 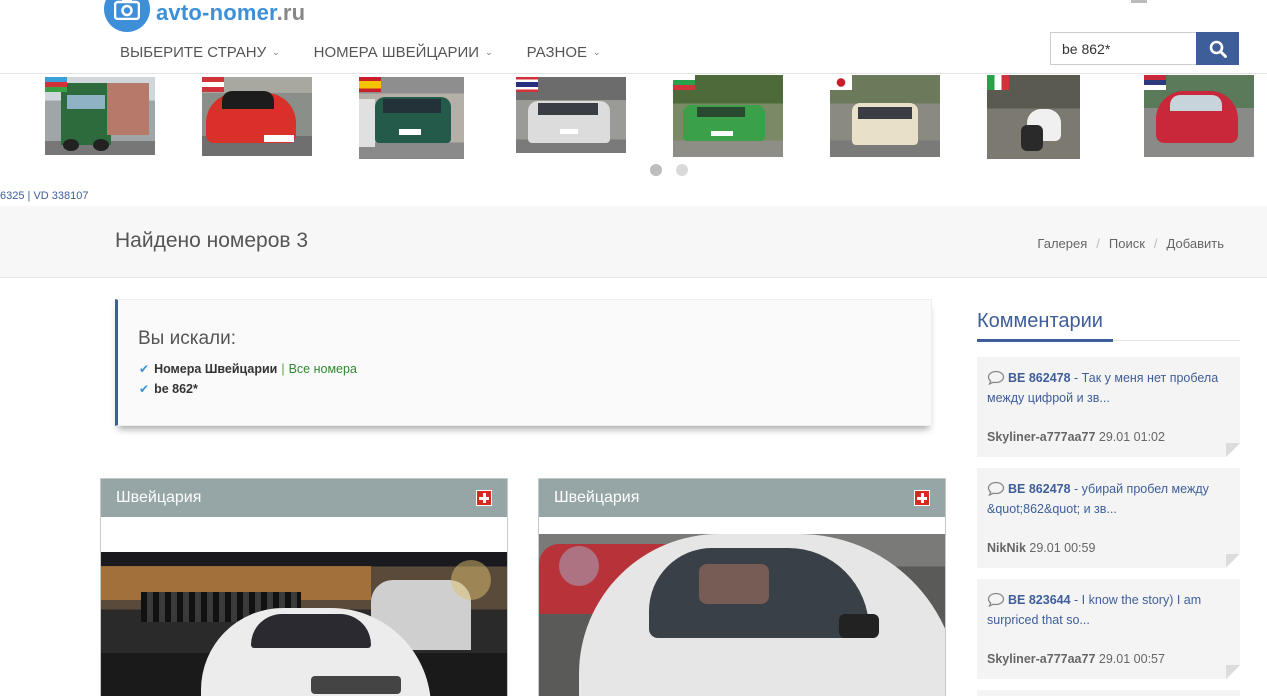 I want to click on comment-item-partial, so click(x=1108, y=693).